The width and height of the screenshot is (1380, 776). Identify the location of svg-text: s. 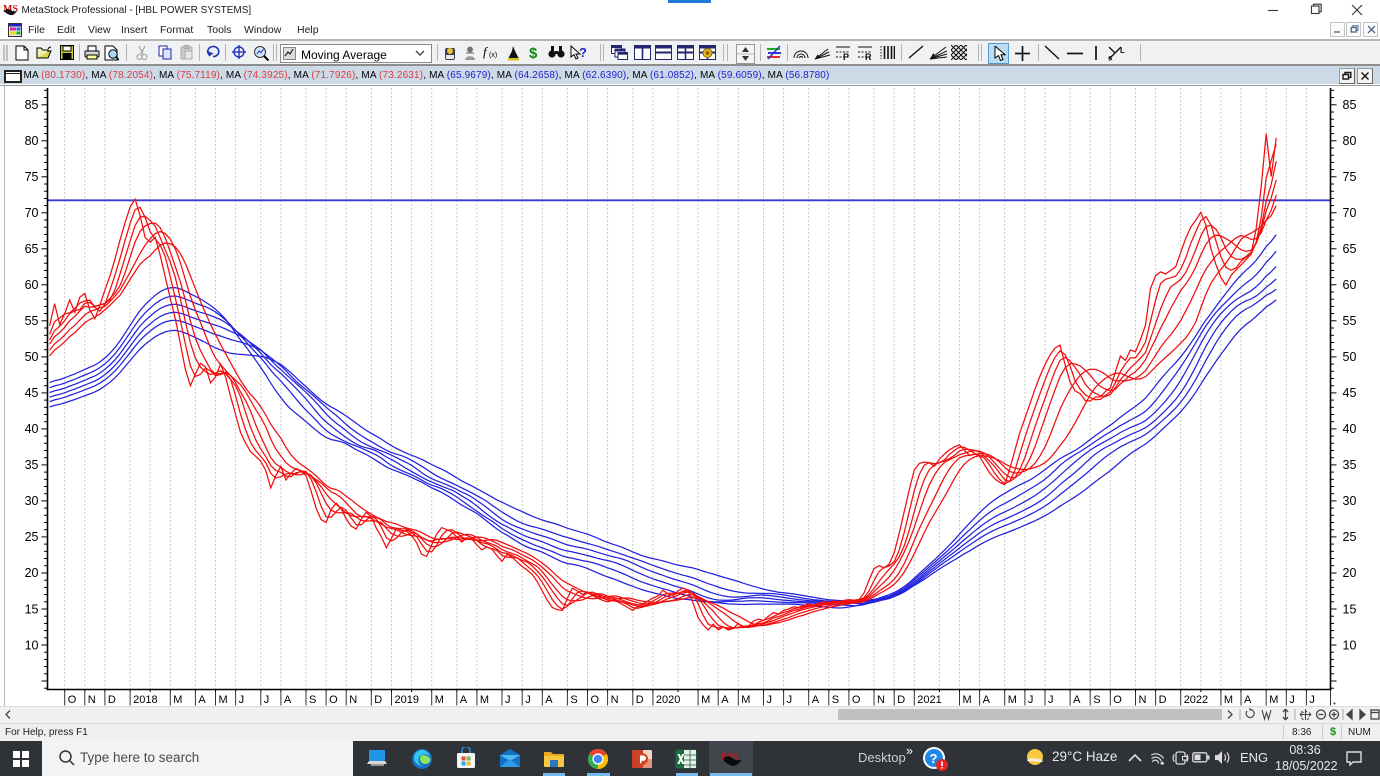
(1110, 58).